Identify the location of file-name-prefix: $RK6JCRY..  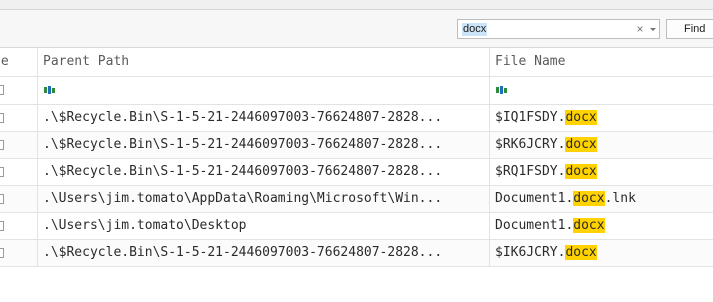
(530, 144).